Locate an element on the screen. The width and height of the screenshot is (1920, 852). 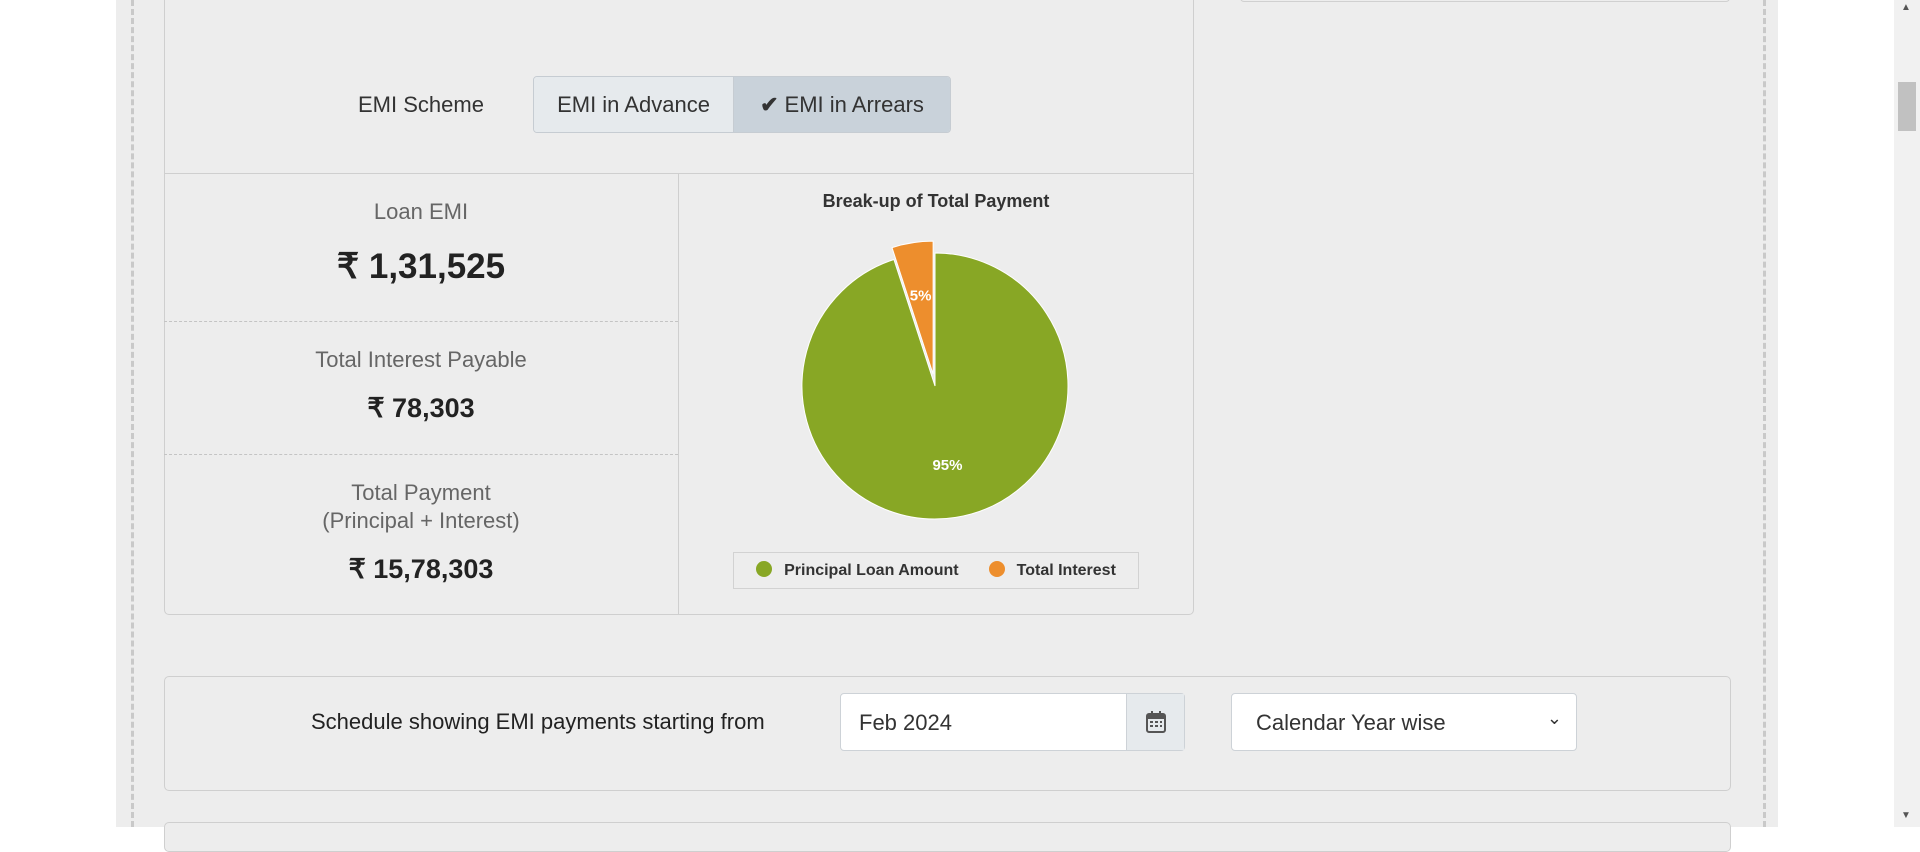
chart-title: Break-up of Total Payment is located at coordinates (936, 201).